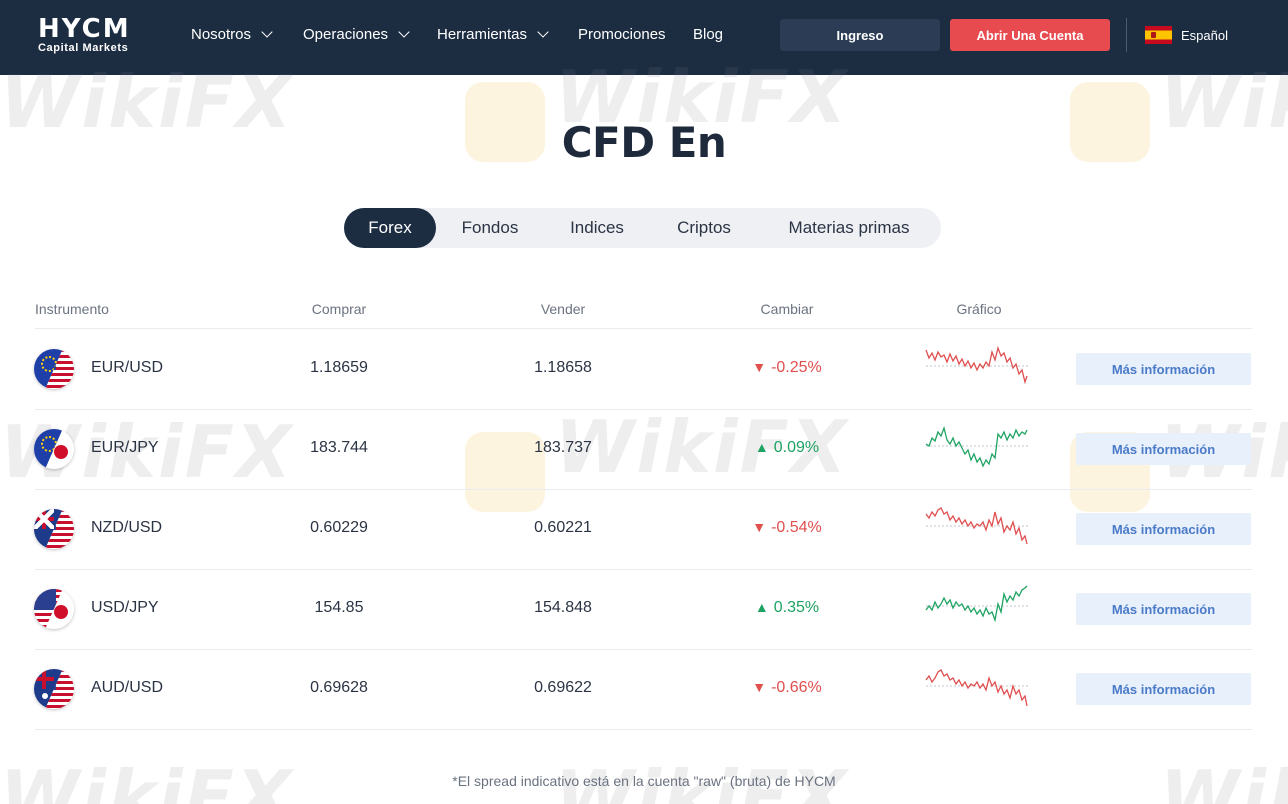 Image resolution: width=1288 pixels, height=804 pixels. What do you see at coordinates (563, 367) in the screenshot?
I see `sell-price: 1.18658` at bounding box center [563, 367].